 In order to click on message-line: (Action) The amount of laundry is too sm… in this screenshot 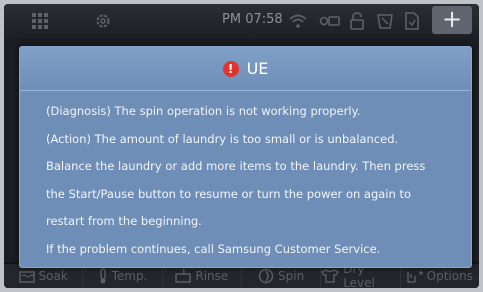, I will do `click(222, 138)`.